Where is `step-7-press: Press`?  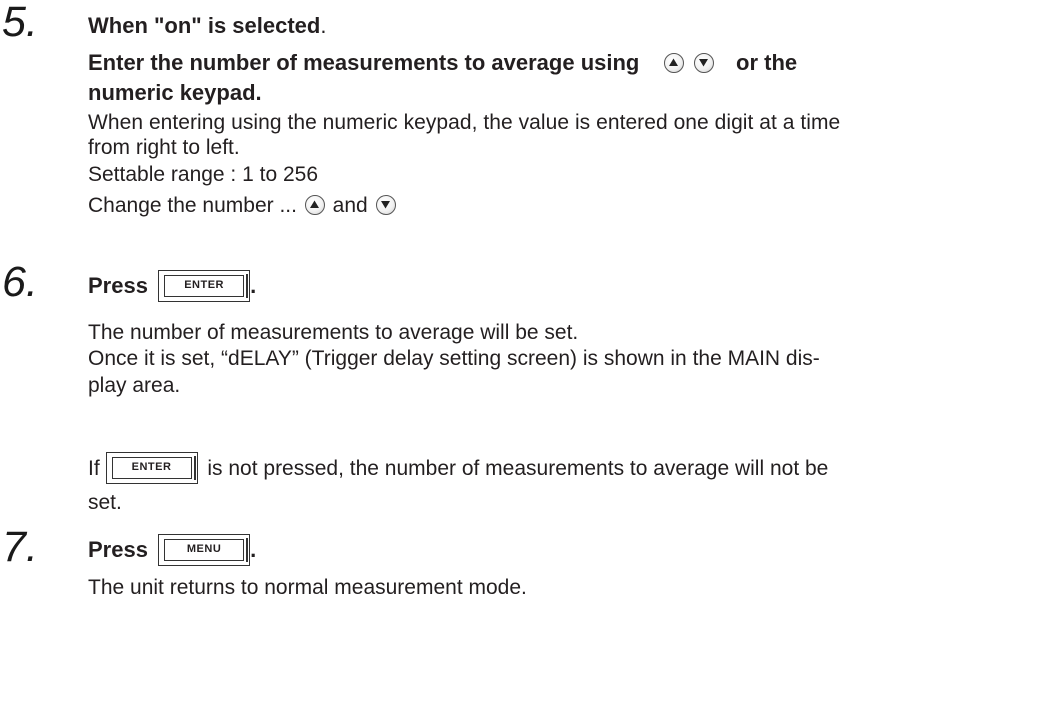
step-7-press: Press is located at coordinates (118, 549).